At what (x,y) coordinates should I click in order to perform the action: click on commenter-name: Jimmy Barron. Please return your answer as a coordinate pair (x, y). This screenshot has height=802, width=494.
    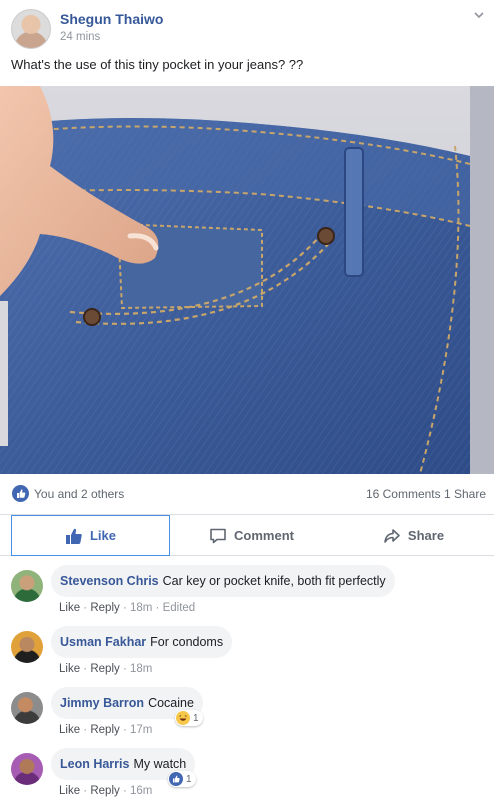
    Looking at the image, I should click on (102, 703).